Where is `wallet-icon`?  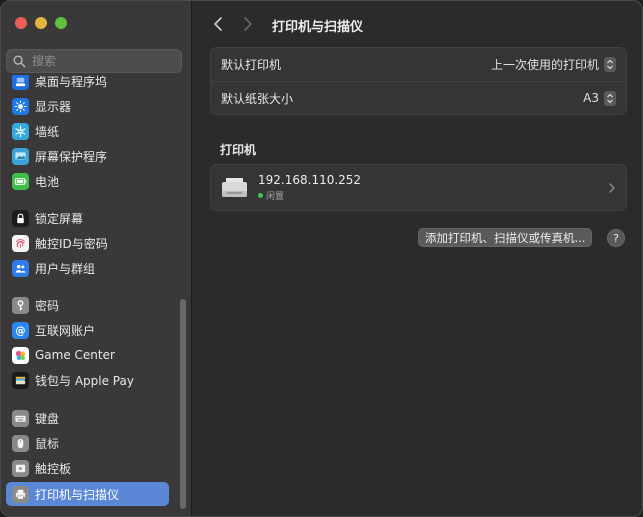 wallet-icon is located at coordinates (20, 380).